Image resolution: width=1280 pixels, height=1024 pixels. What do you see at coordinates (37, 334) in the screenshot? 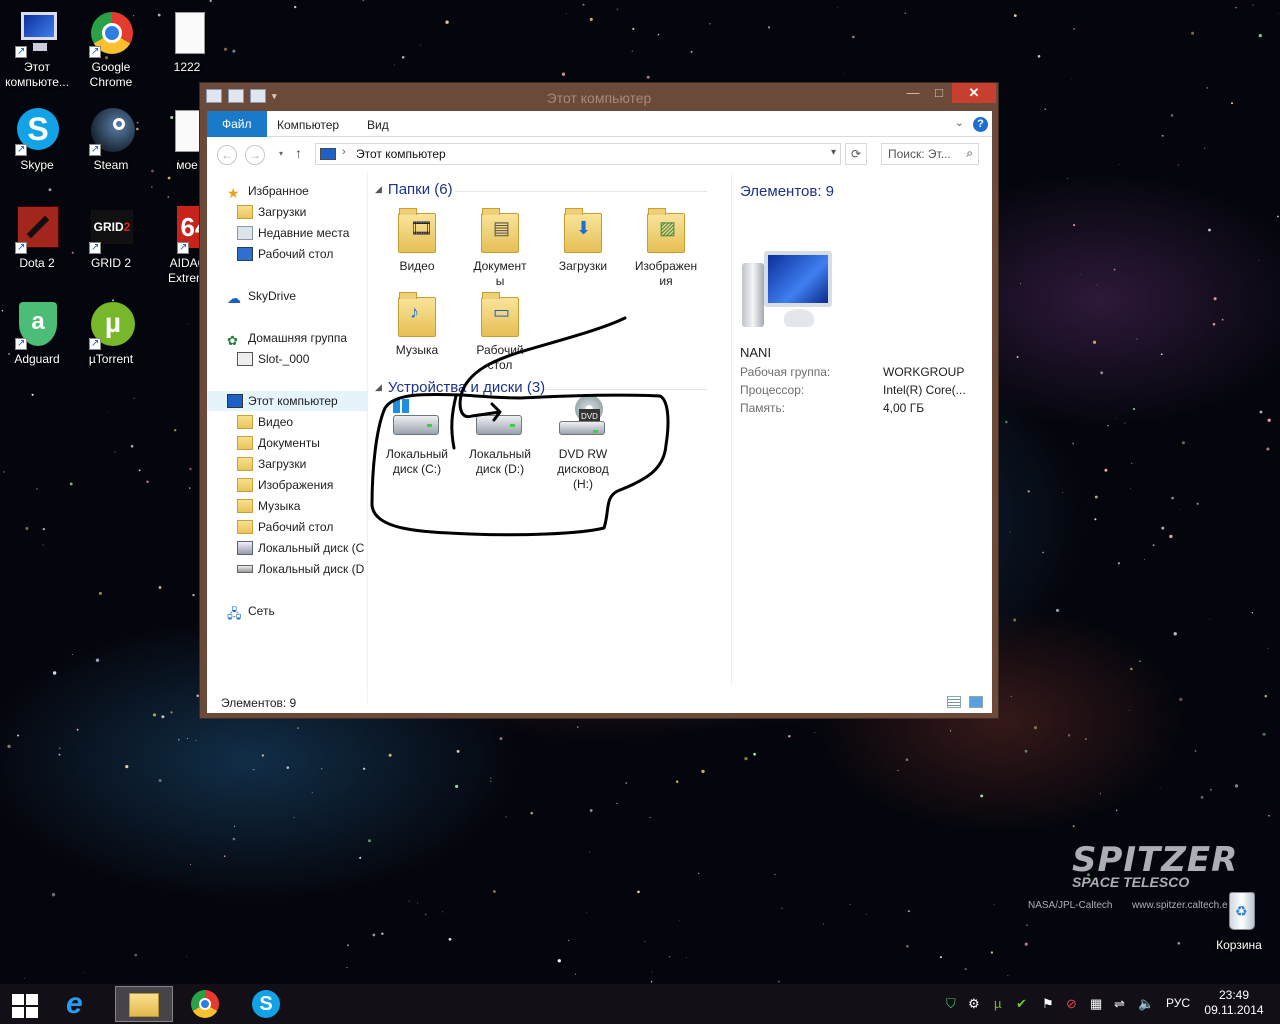
I see `desktop-icon-adguard: a Adguard` at bounding box center [37, 334].